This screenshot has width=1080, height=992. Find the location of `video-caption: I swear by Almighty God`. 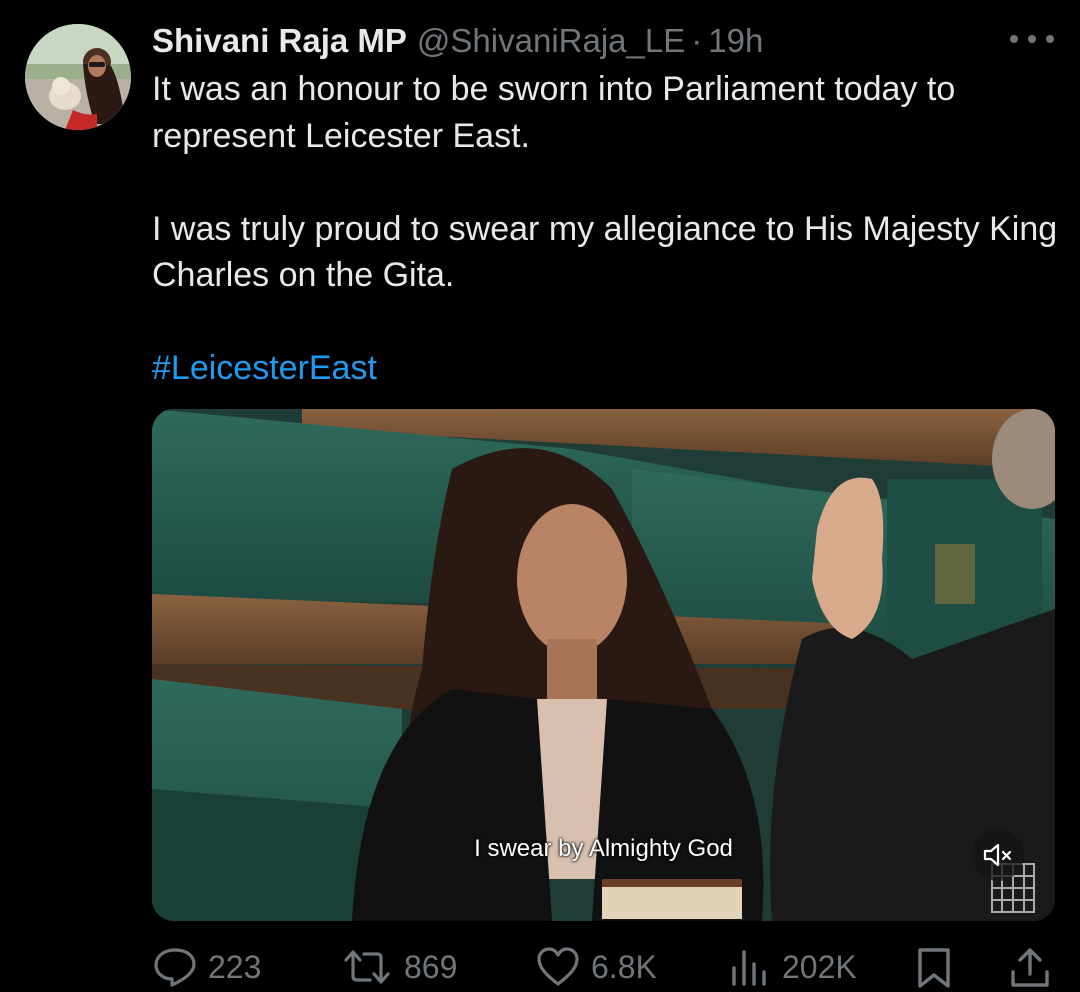

video-caption: I swear by Almighty God is located at coordinates (603, 848).